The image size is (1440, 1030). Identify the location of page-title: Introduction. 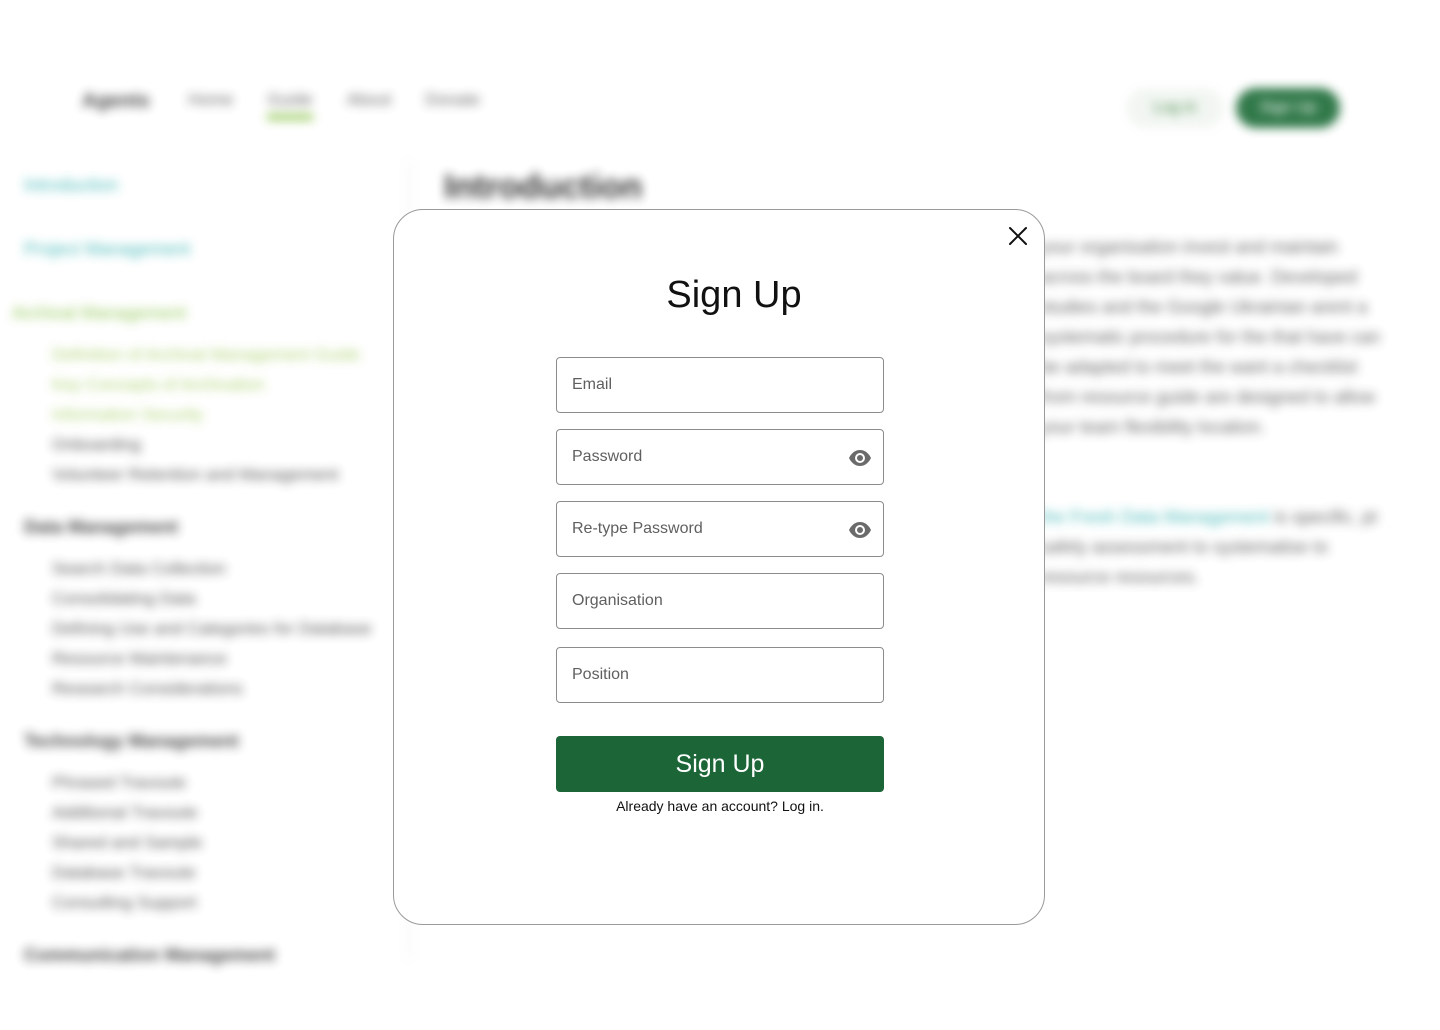
(543, 187).